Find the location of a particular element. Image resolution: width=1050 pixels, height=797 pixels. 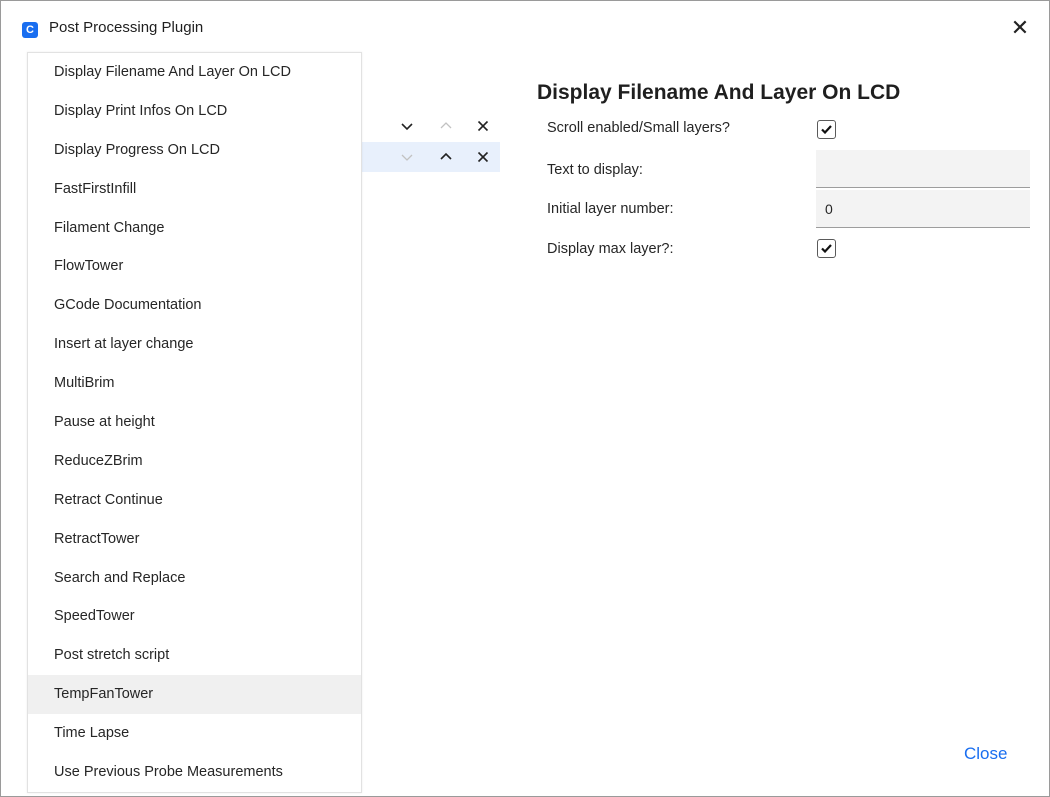

script-option: Insert at layer change is located at coordinates (194, 344).